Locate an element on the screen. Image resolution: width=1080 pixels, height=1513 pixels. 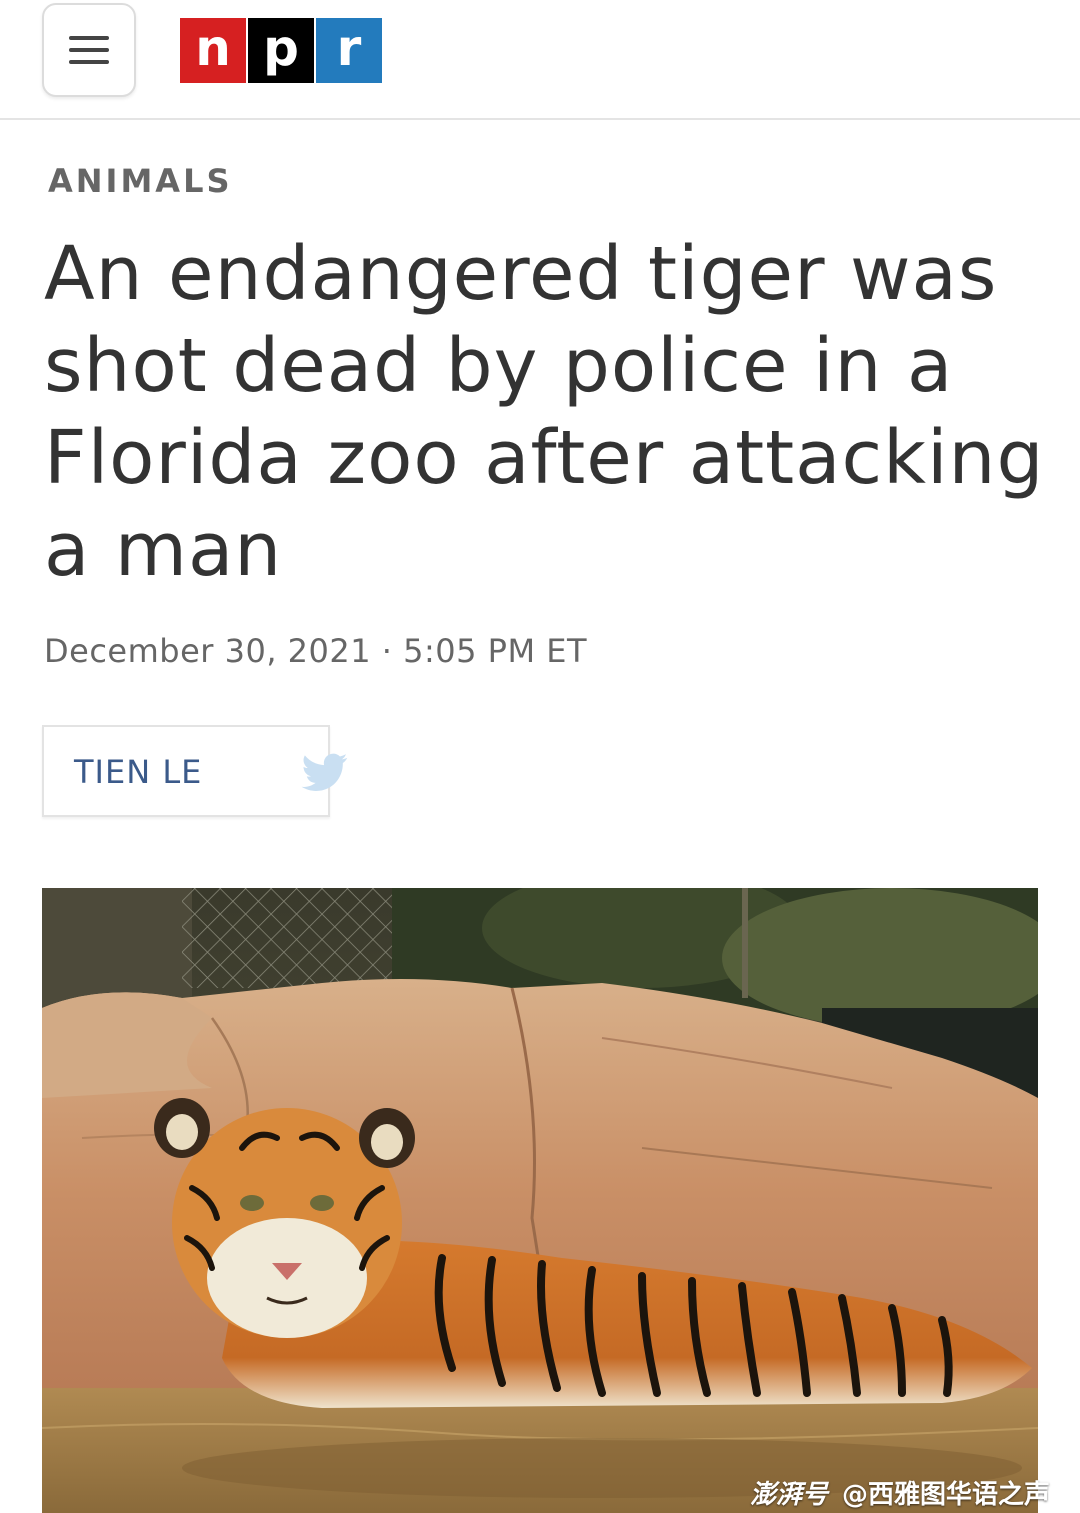
hamburger-menu-icon is located at coordinates (89, 38).